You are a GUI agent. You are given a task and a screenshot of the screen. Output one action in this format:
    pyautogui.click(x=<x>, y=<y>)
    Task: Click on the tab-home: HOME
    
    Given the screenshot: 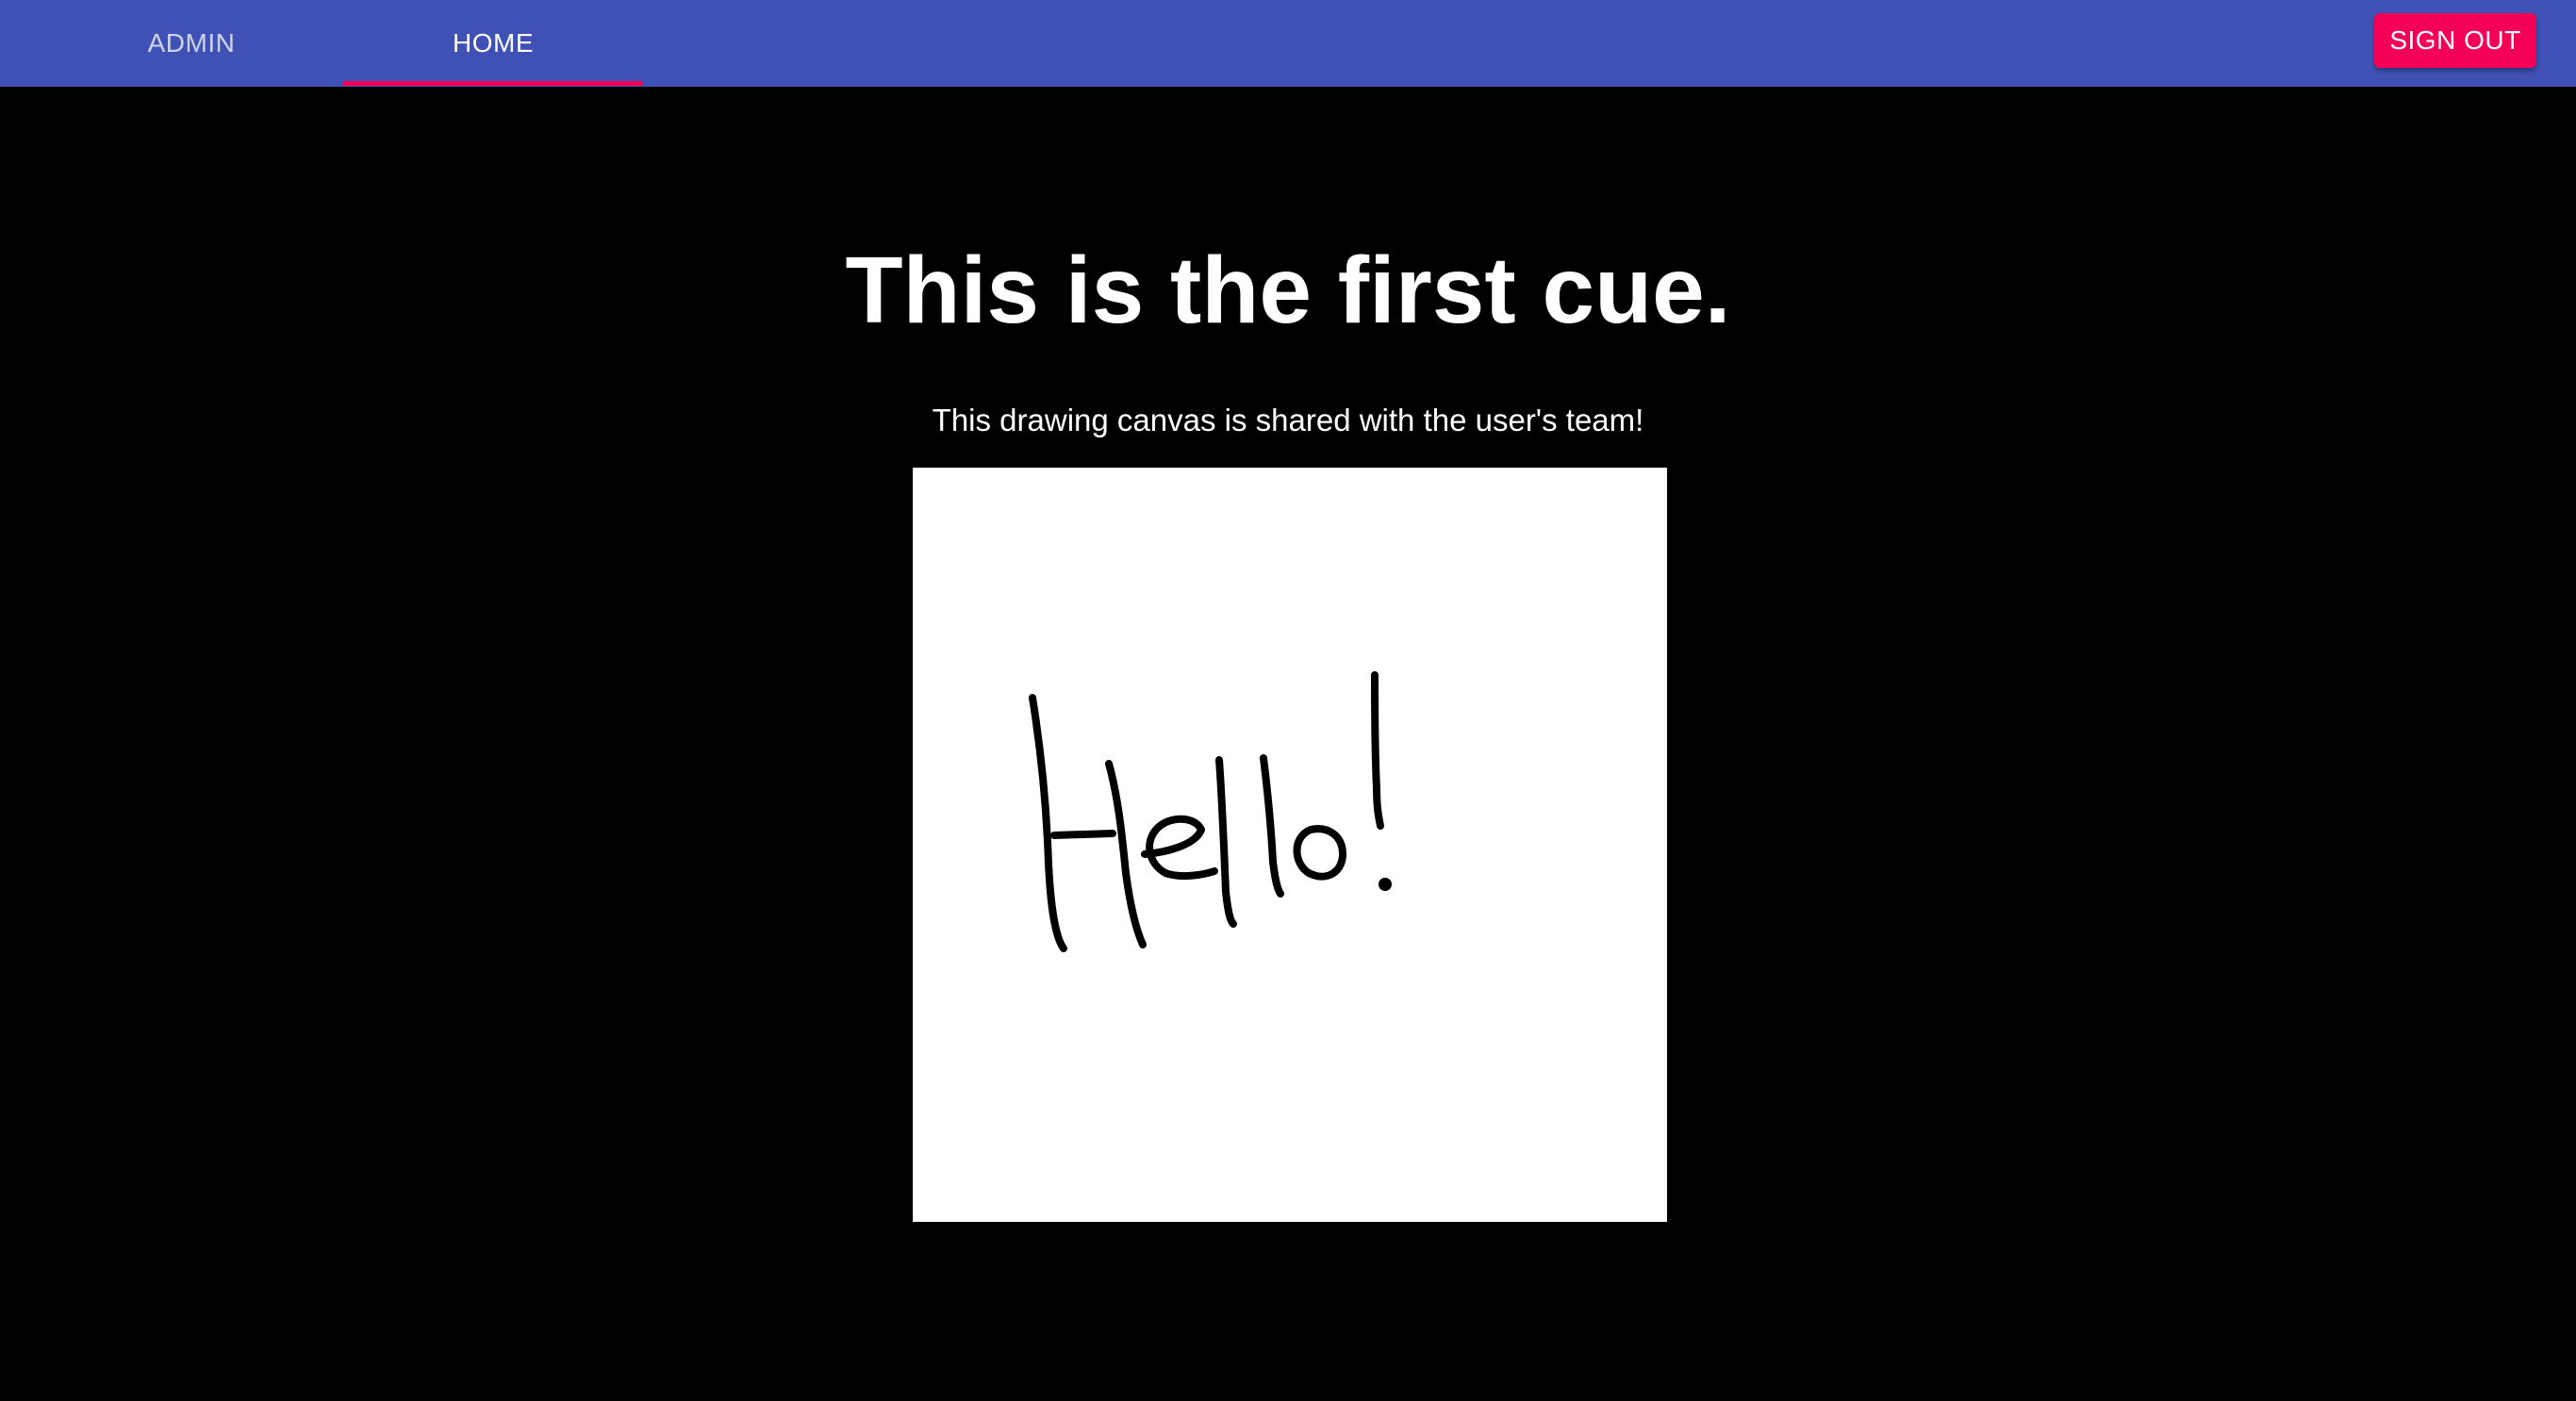 What is the action you would take?
    pyautogui.click(x=493, y=43)
    